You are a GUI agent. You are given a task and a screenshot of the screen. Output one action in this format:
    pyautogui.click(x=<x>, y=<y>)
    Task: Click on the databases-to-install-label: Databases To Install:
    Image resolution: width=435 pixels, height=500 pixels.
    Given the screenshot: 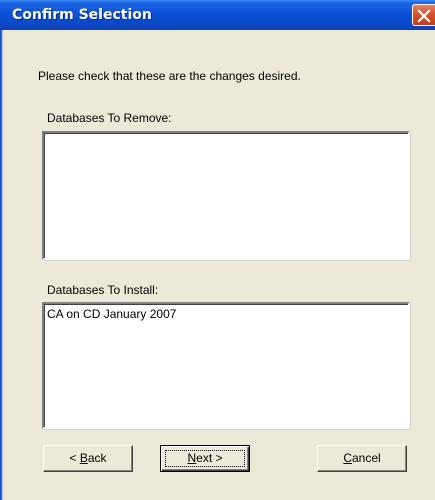 What is the action you would take?
    pyautogui.click(x=103, y=290)
    